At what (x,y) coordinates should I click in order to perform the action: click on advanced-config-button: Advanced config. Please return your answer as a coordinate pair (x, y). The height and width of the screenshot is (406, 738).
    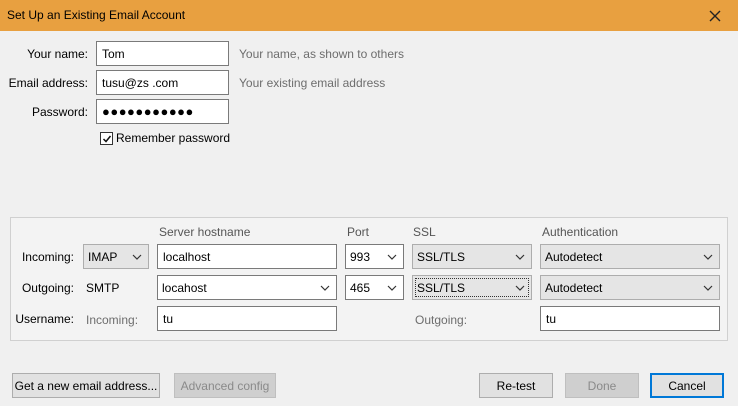
    Looking at the image, I should click on (225, 385).